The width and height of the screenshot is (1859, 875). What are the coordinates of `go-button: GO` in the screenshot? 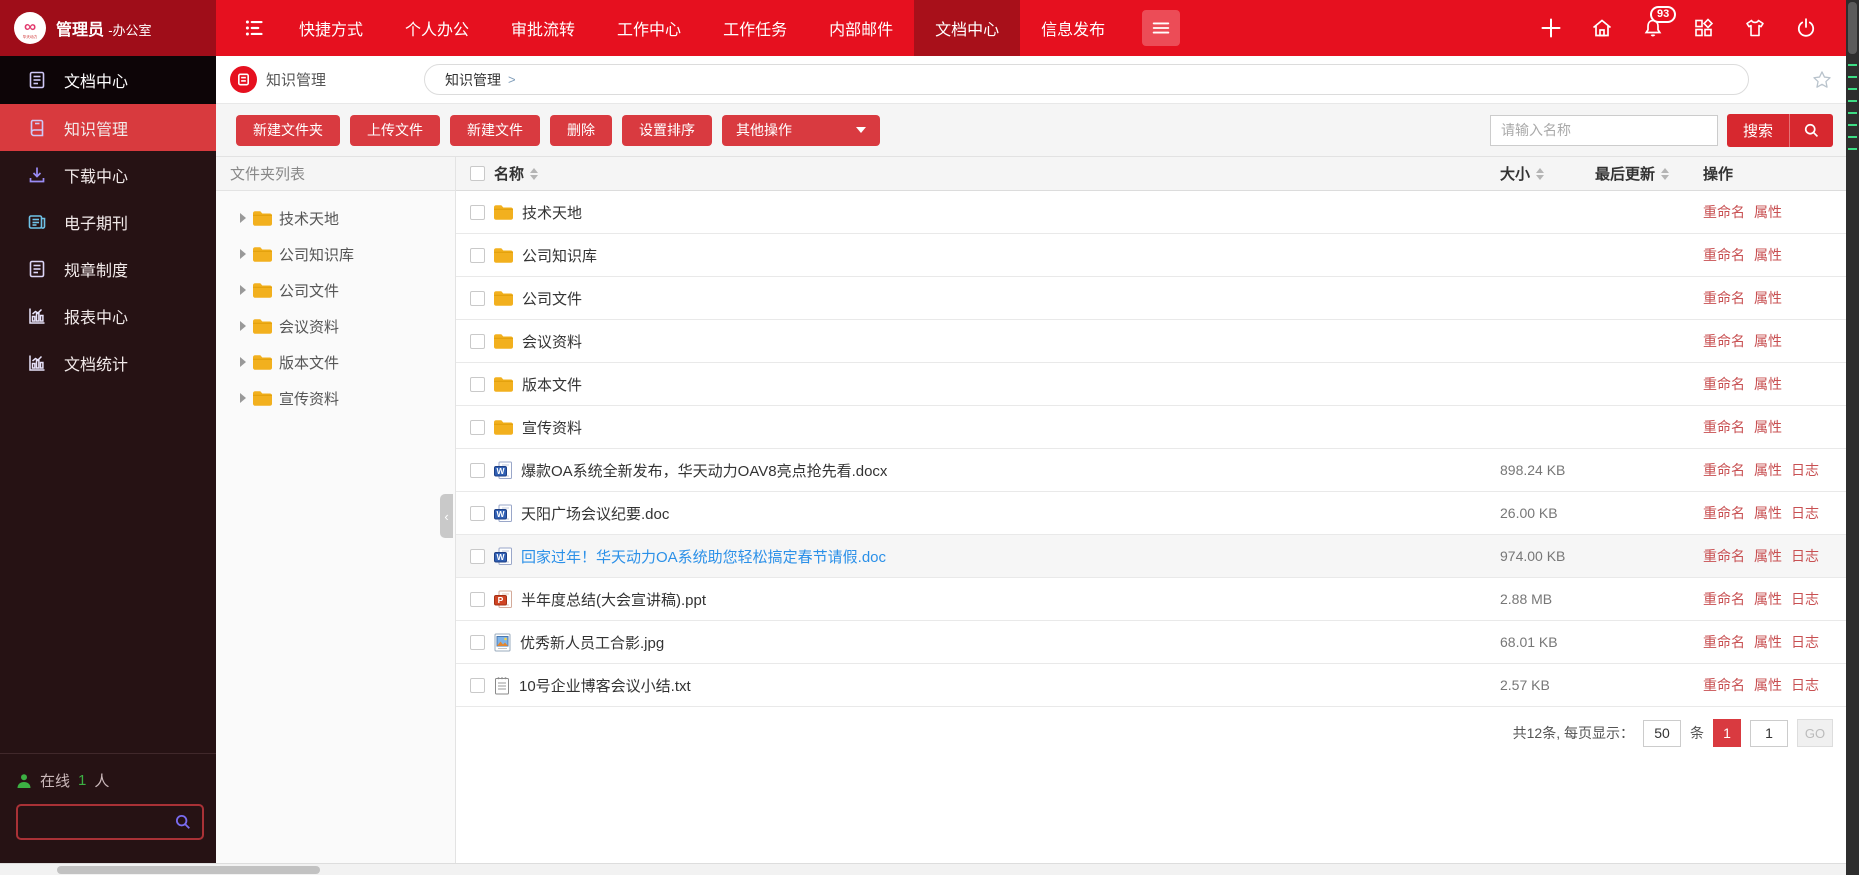 It's located at (1815, 733).